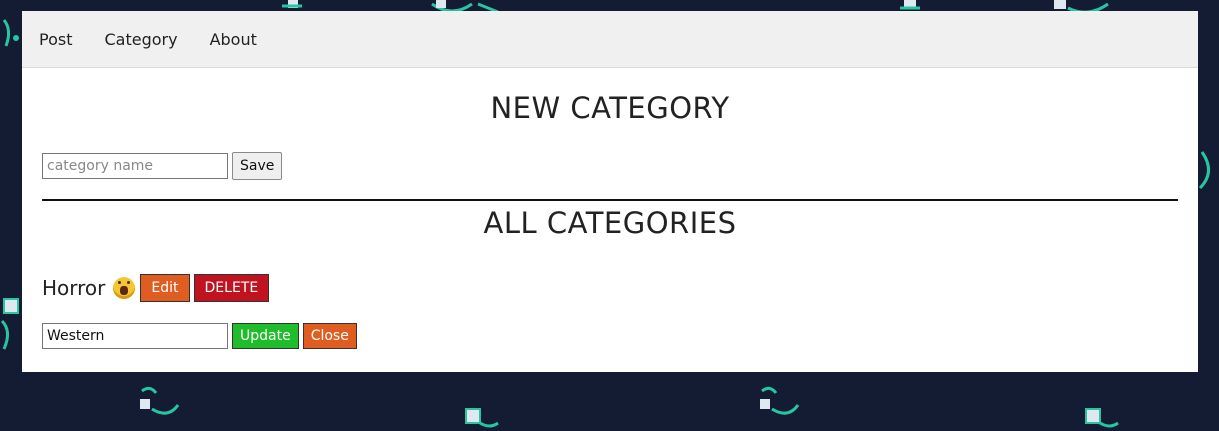 This screenshot has height=431, width=1219. What do you see at coordinates (124, 288) in the screenshot?
I see `screaming-face-emoji-icon` at bounding box center [124, 288].